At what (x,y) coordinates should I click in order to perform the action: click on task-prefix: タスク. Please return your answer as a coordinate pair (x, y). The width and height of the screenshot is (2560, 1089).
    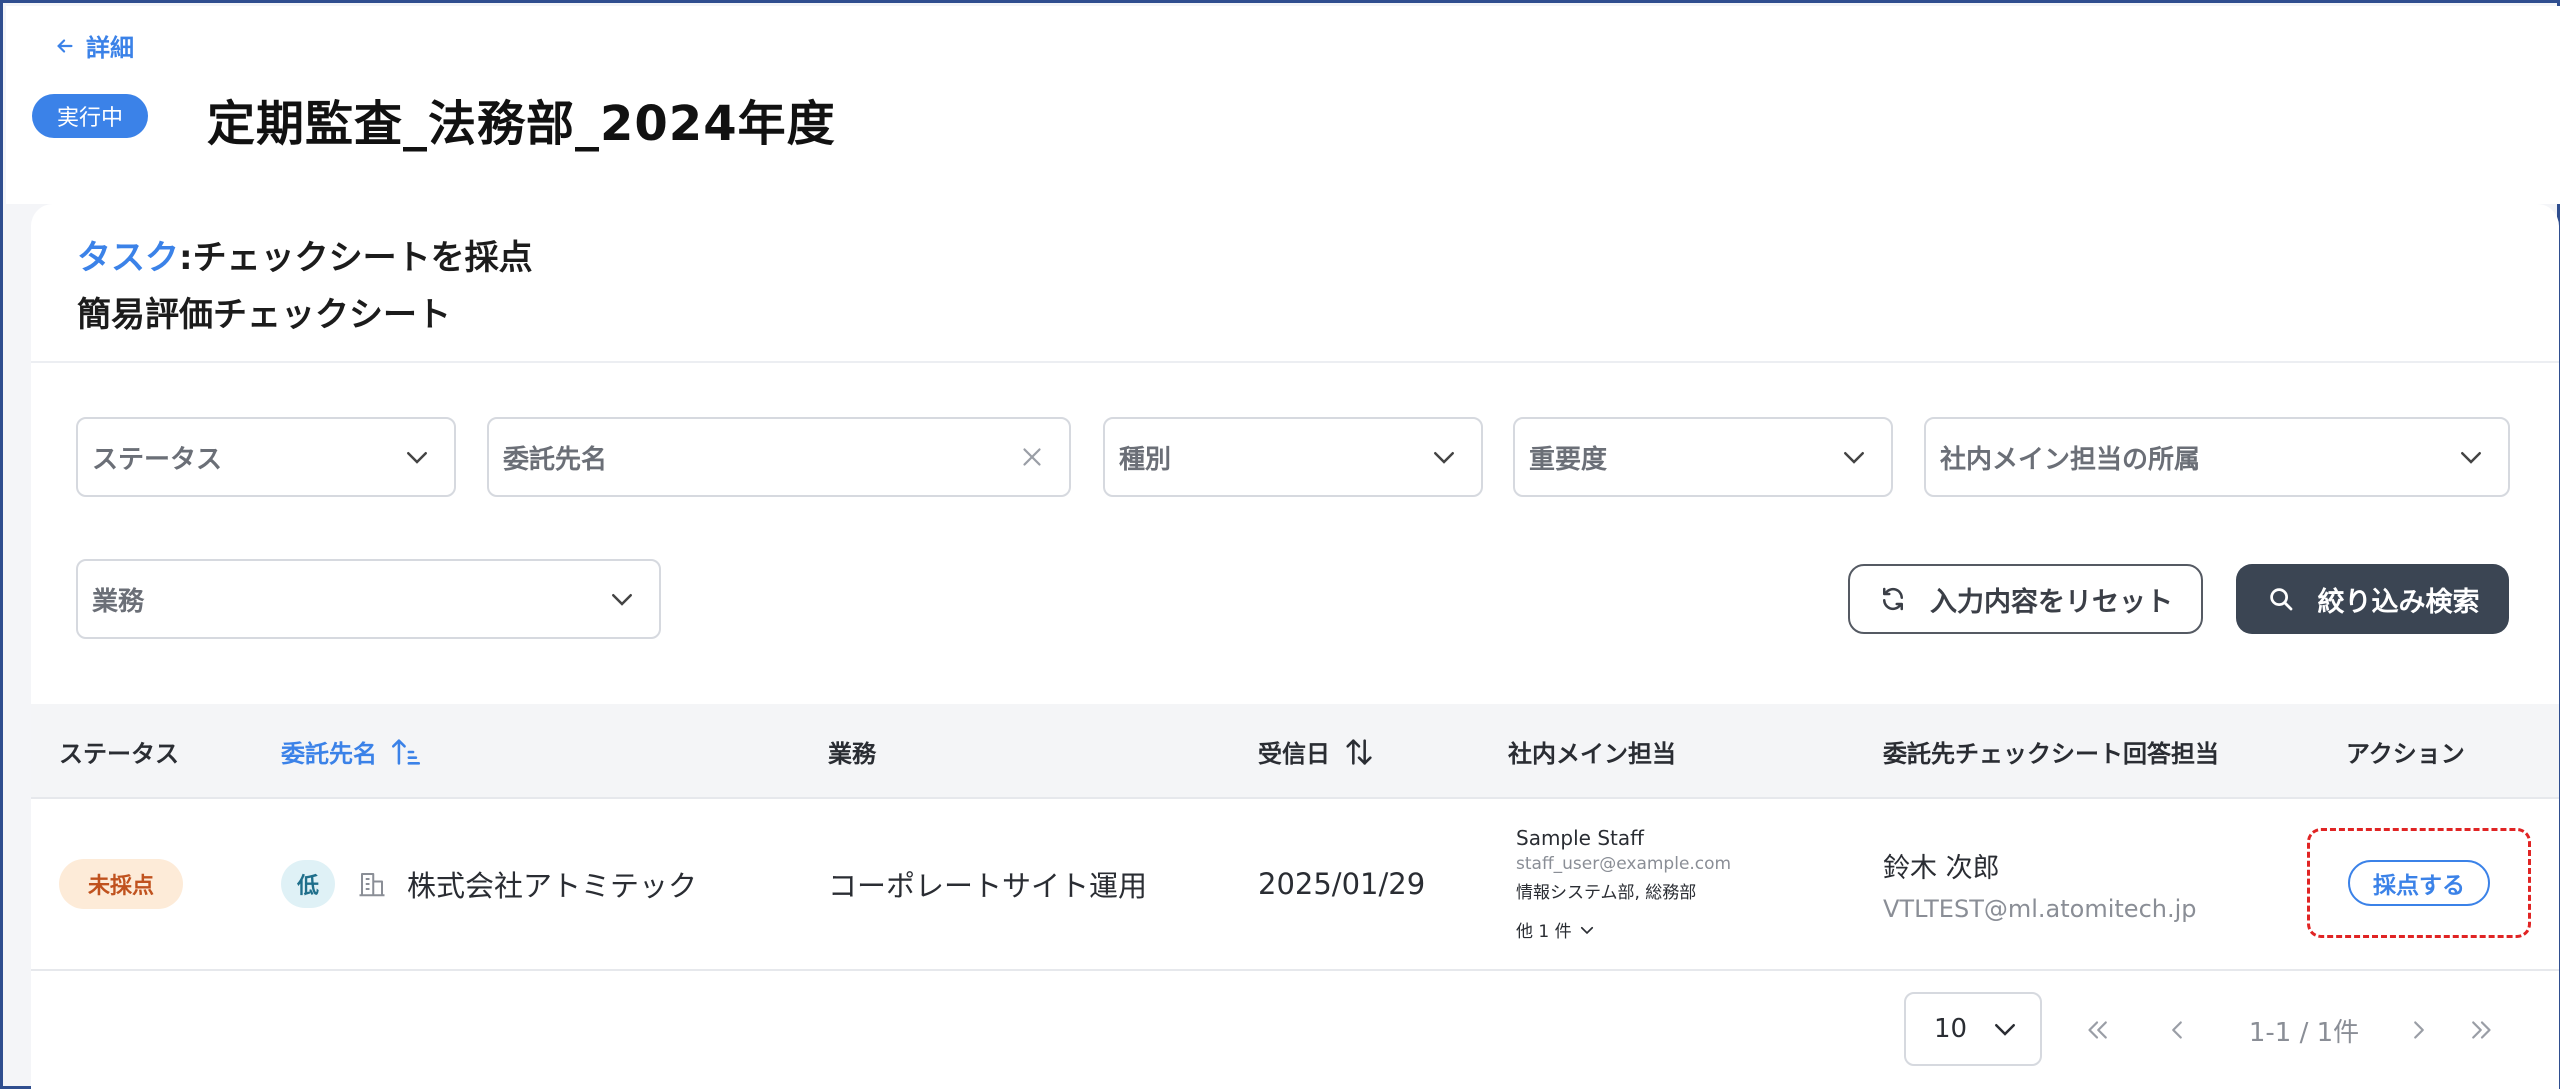
    Looking at the image, I should click on (128, 258).